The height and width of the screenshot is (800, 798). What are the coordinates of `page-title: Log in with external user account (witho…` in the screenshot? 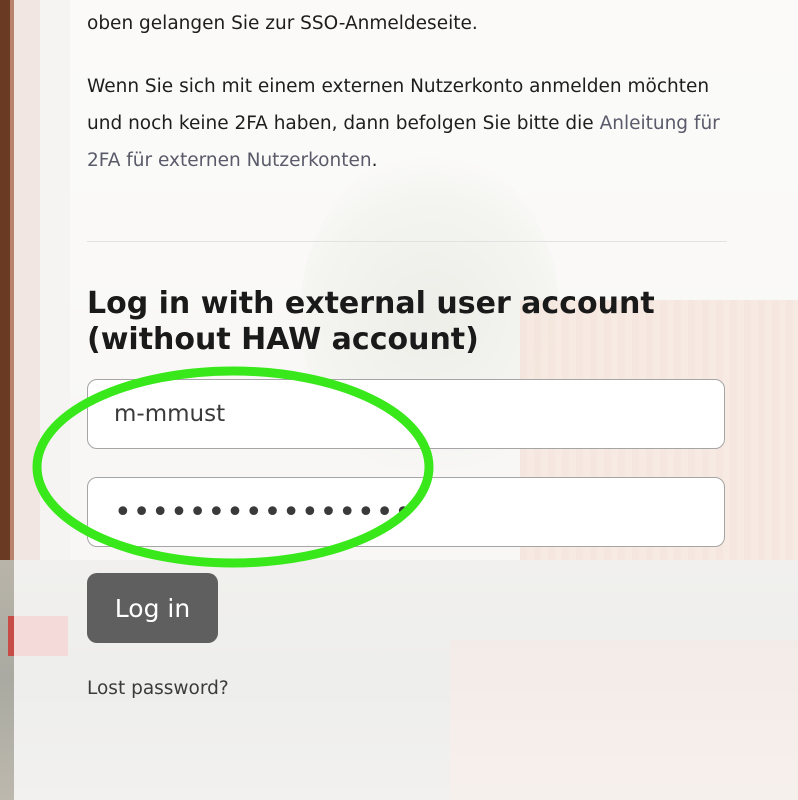 It's located at (371, 321).